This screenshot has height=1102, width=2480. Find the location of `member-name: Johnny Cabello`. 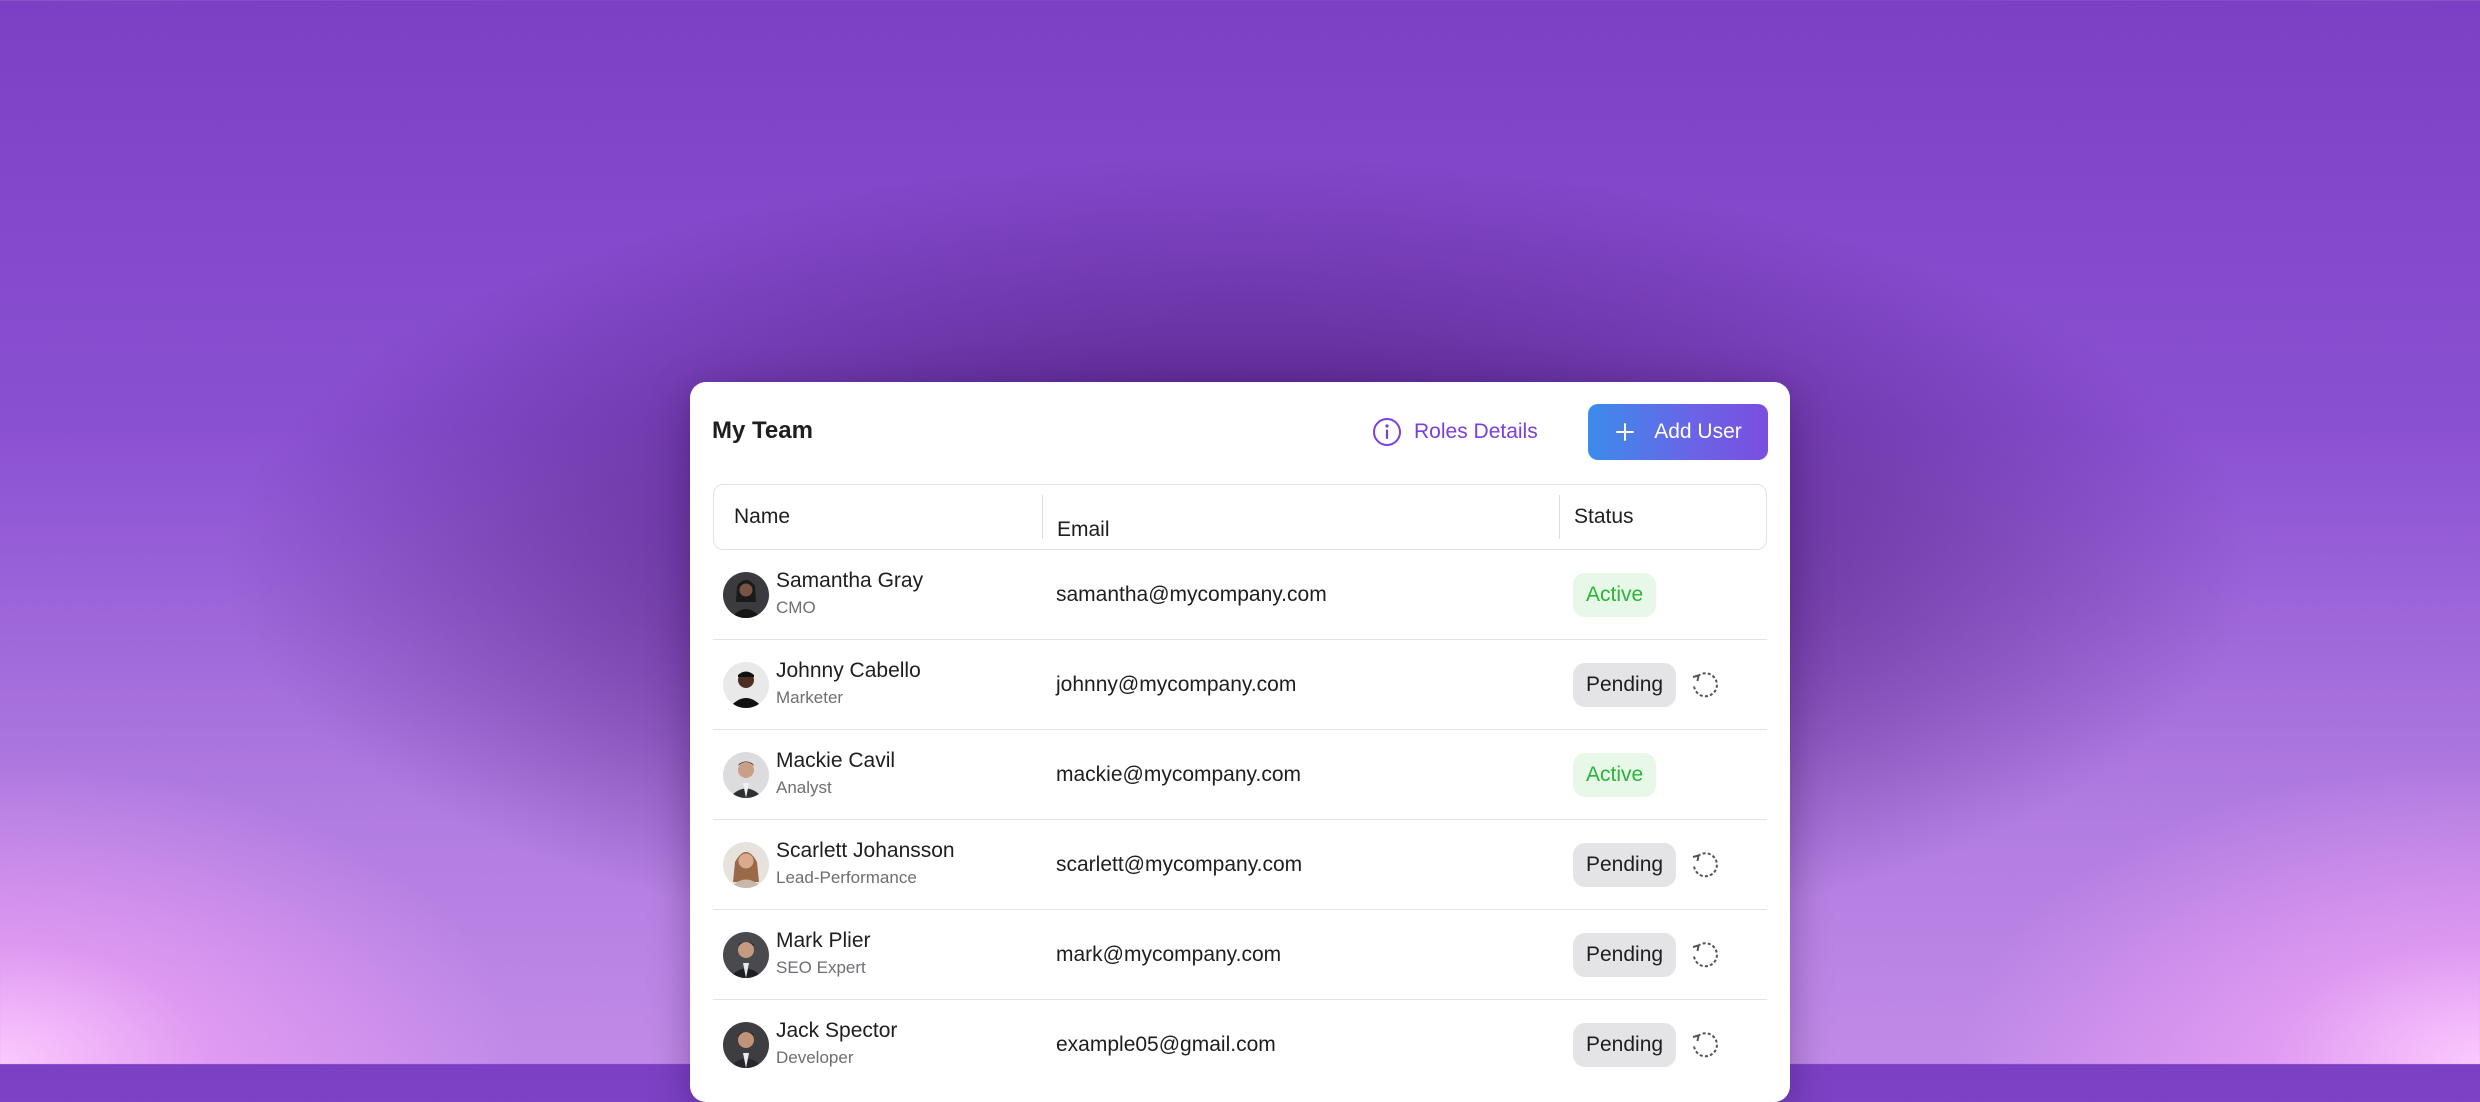

member-name: Johnny Cabello is located at coordinates (848, 670).